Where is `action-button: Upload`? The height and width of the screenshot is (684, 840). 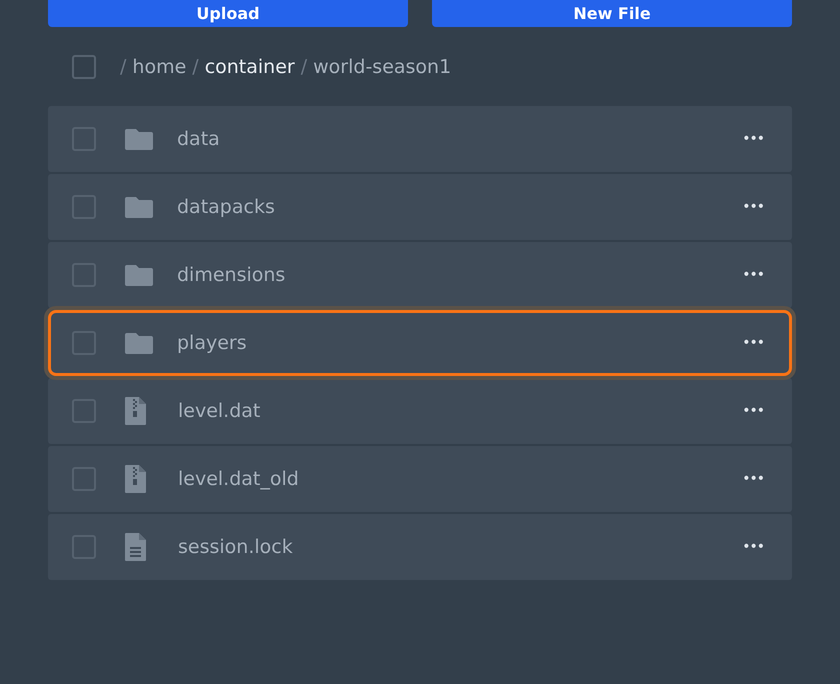
action-button: Upload is located at coordinates (228, 13).